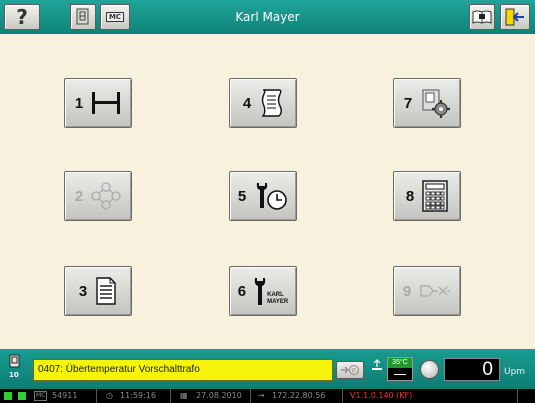 This screenshot has height=403, width=535. I want to click on settings-gear-icon, so click(436, 103).